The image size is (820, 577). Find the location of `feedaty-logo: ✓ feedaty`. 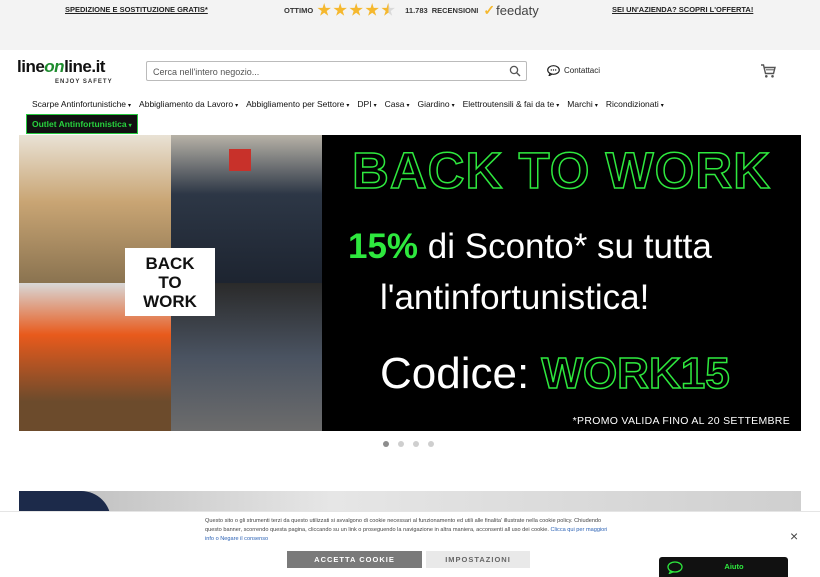

feedaty-logo: ✓ feedaty is located at coordinates (510, 10).